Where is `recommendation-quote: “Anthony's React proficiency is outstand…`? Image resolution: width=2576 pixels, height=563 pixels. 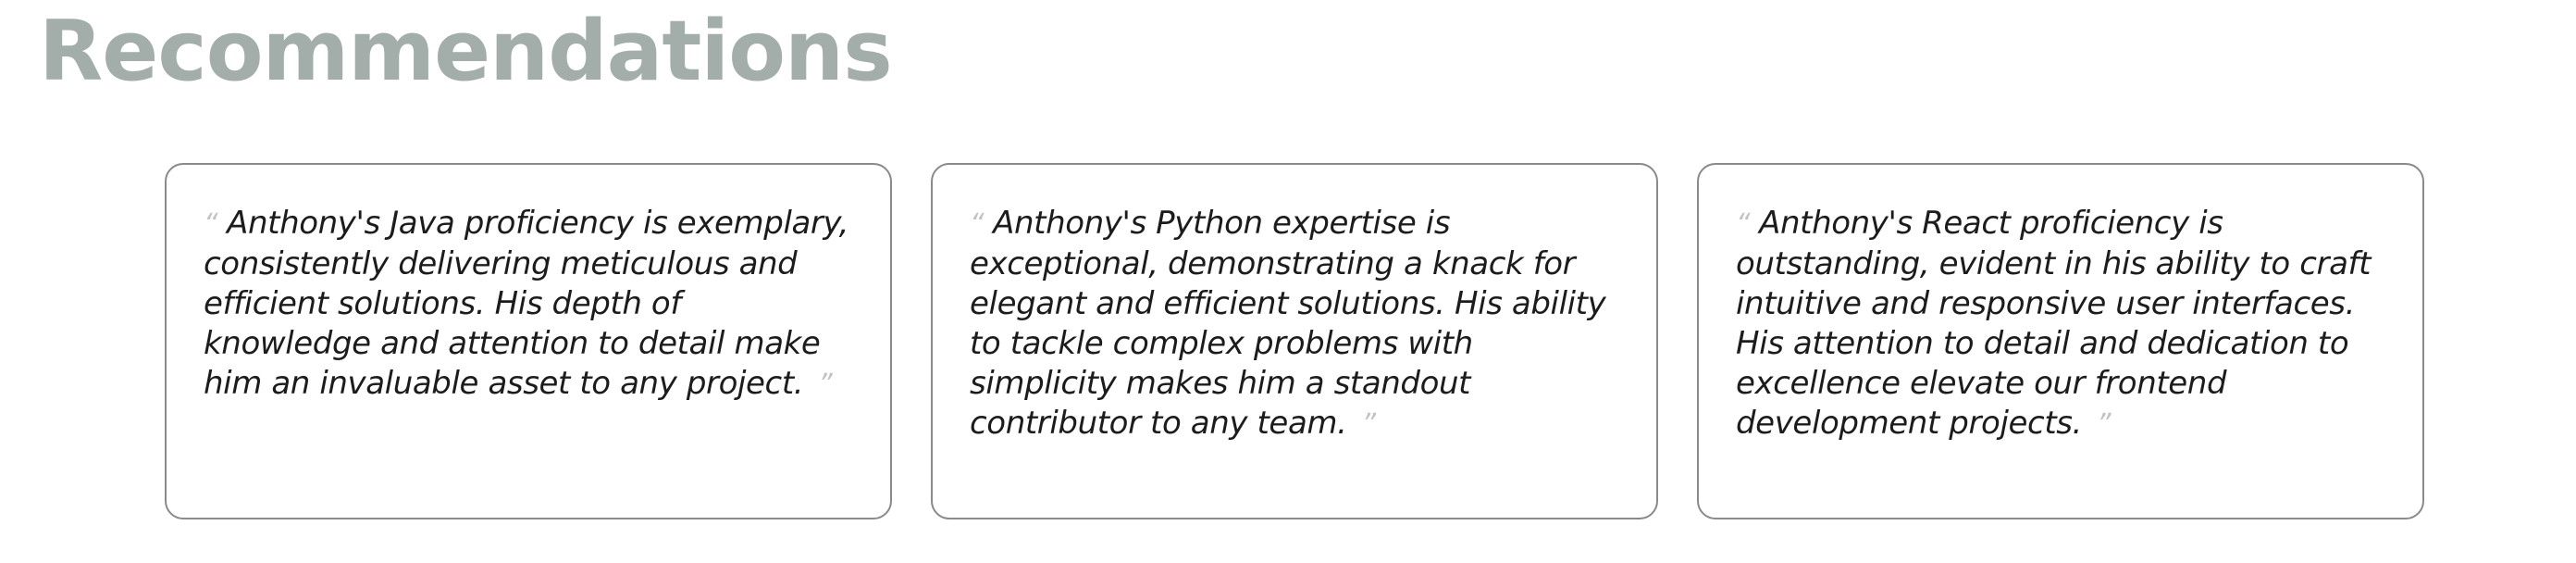 recommendation-quote: “Anthony's React proficiency is outstand… is located at coordinates (2060, 324).